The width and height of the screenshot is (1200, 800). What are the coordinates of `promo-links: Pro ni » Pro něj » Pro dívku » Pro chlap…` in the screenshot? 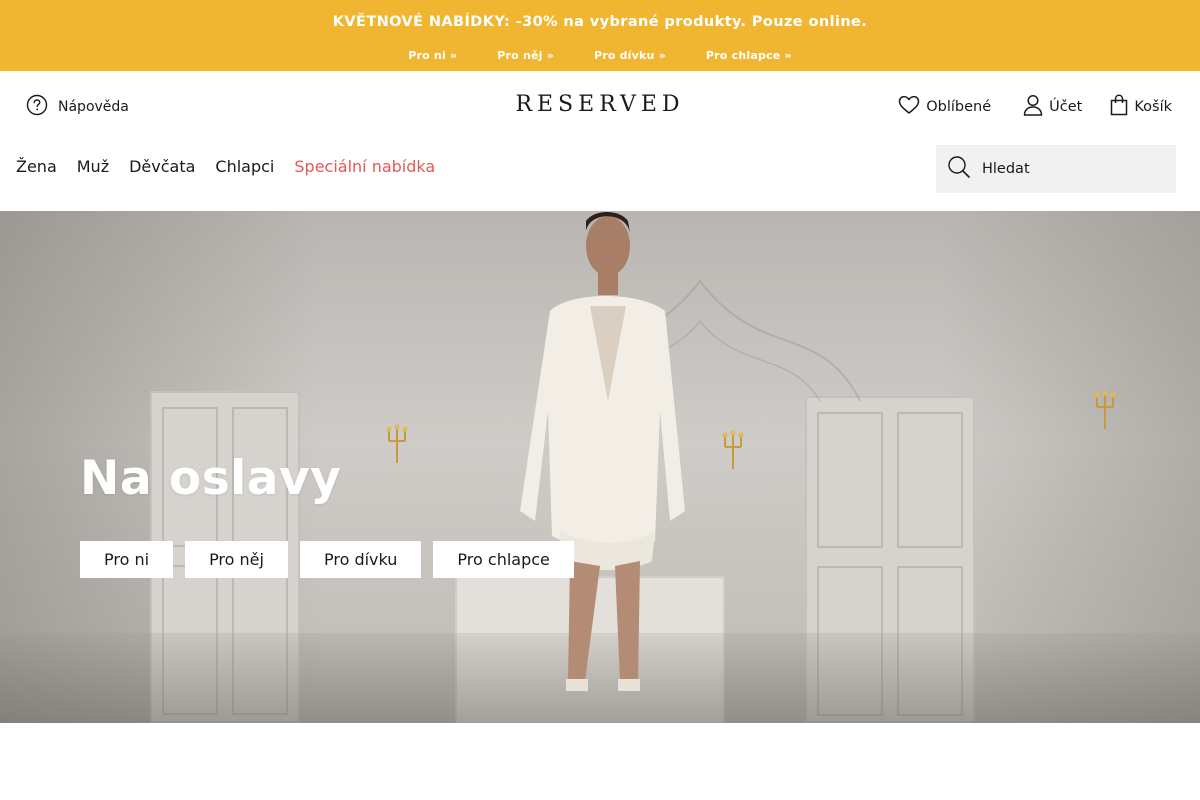 It's located at (600, 55).